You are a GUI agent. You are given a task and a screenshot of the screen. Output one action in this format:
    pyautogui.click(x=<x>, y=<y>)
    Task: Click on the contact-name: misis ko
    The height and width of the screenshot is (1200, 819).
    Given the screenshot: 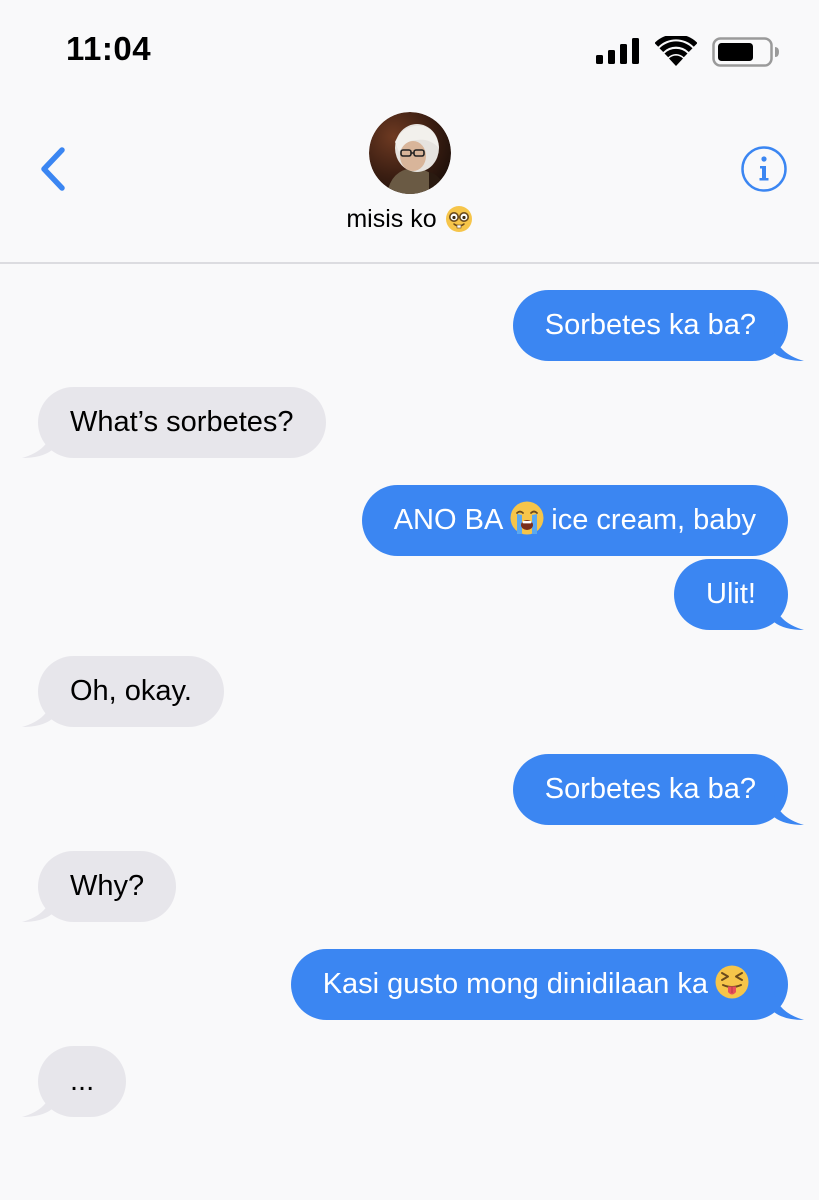 What is the action you would take?
    pyautogui.click(x=409, y=219)
    